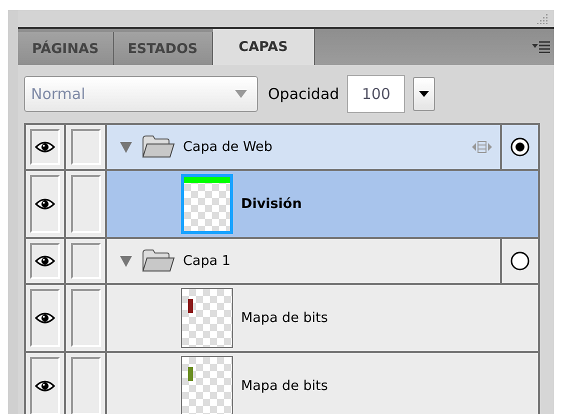  I want to click on panel-menu-icon, so click(541, 47).